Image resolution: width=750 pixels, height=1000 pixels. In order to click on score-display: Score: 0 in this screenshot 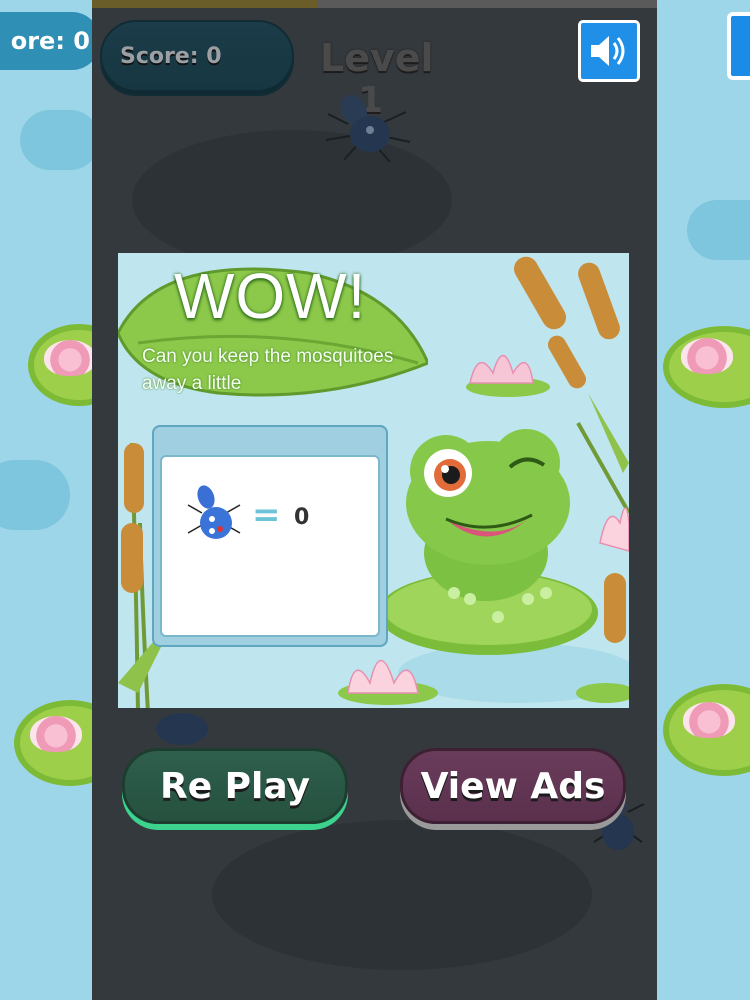, I will do `click(197, 58)`.